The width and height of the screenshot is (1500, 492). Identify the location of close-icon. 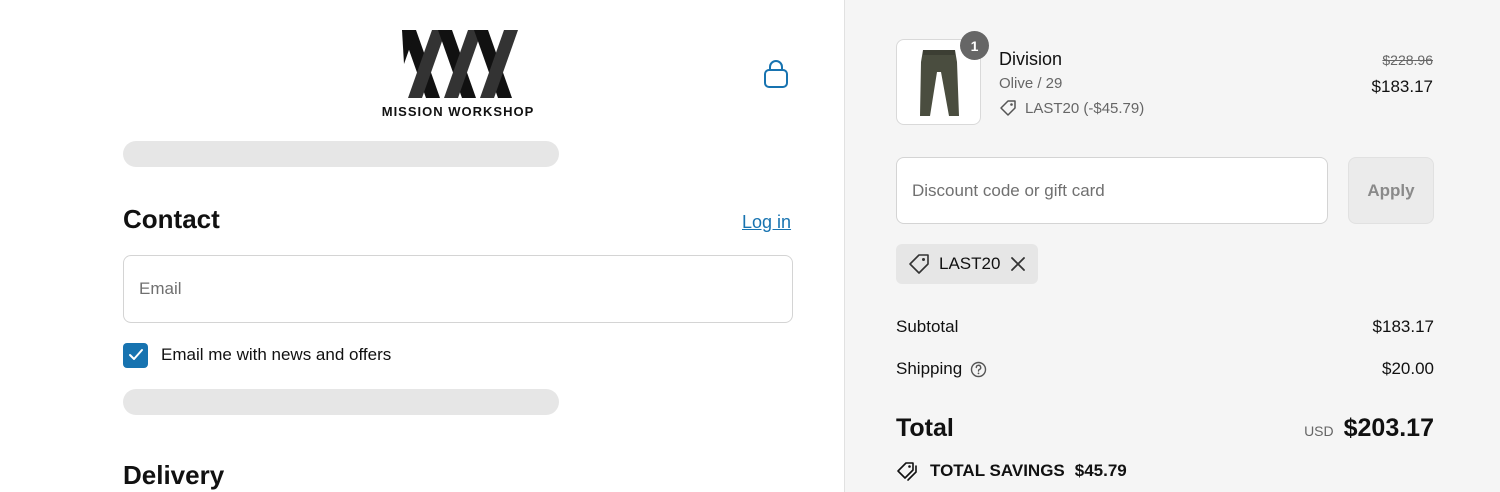
(1018, 264).